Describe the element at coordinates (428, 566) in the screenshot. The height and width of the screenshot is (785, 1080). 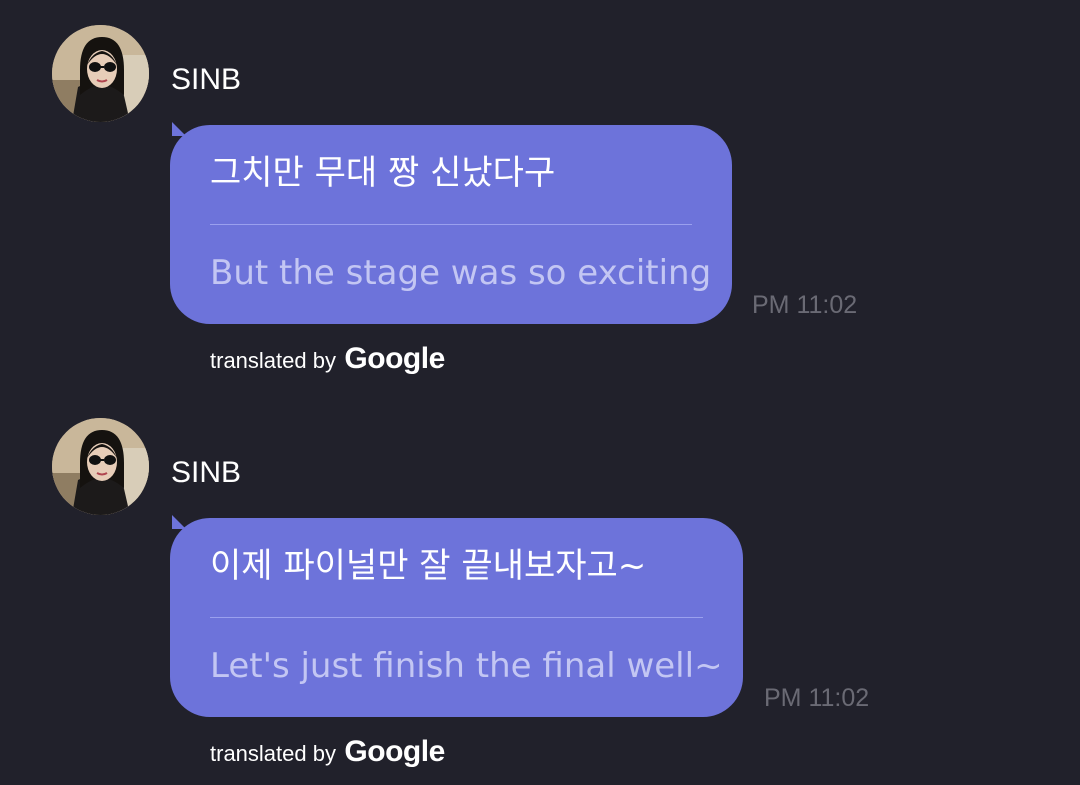
I see `original-message-text: 이제 파이널만 잘 끝내보자고~` at that location.